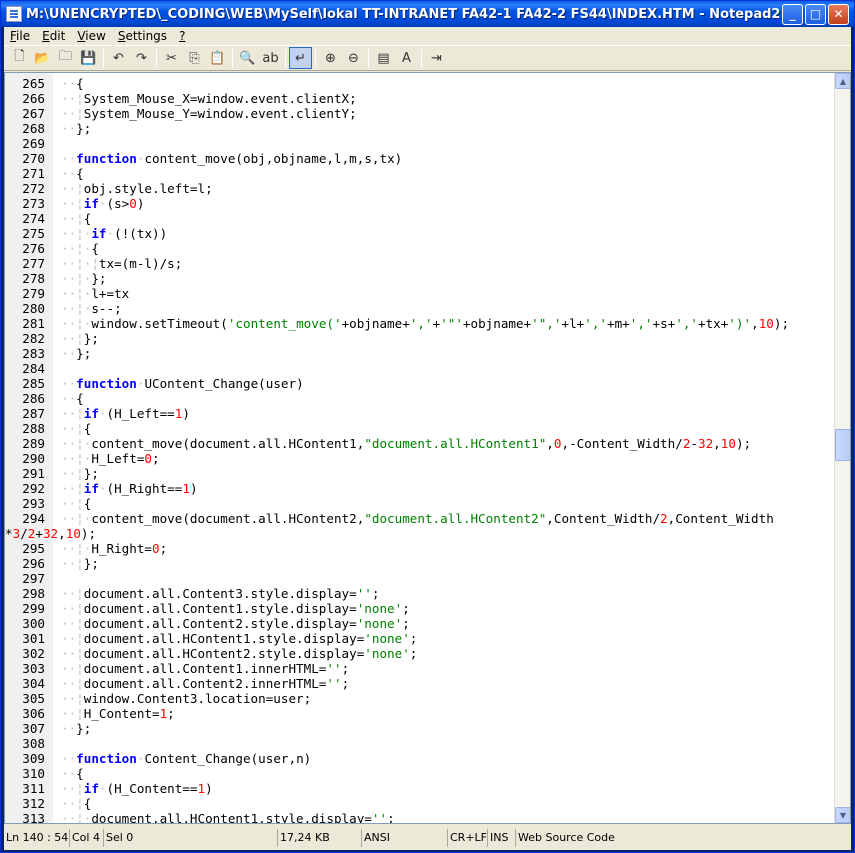  I want to click on undo-button: ↶, so click(118, 58).